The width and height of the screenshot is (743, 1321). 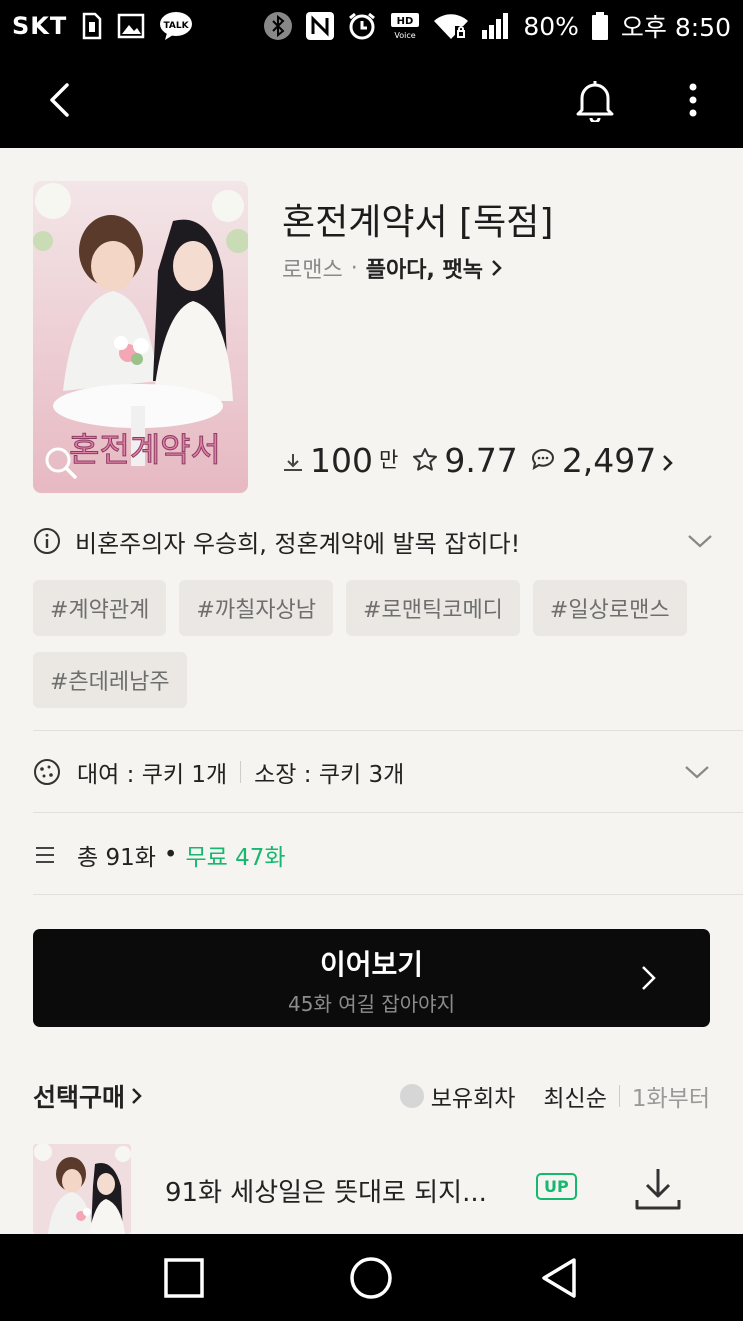 I want to click on nfc-icon, so click(x=320, y=26).